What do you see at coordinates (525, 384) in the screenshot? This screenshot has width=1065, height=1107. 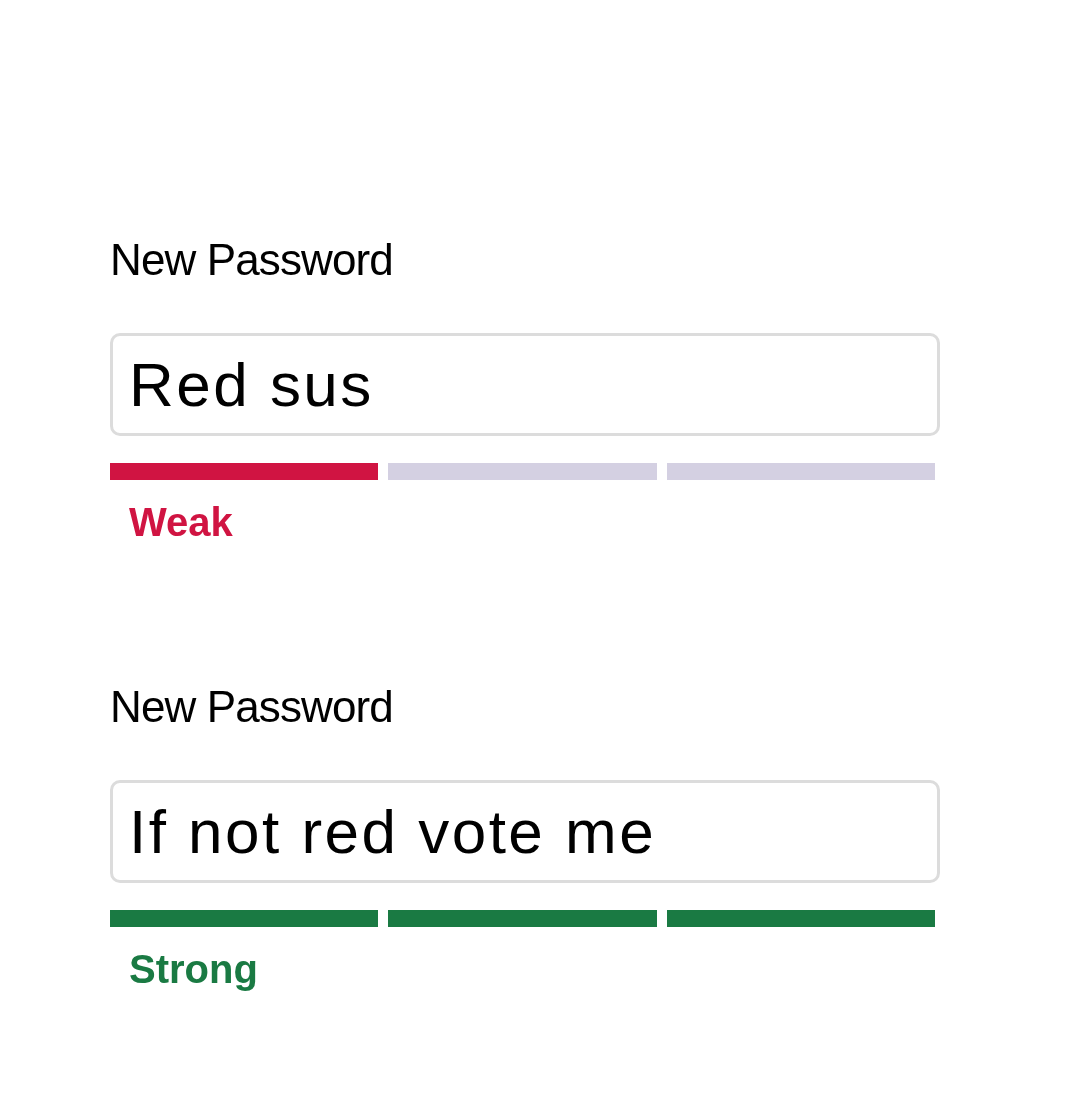 I see `password-field: Red sus` at bounding box center [525, 384].